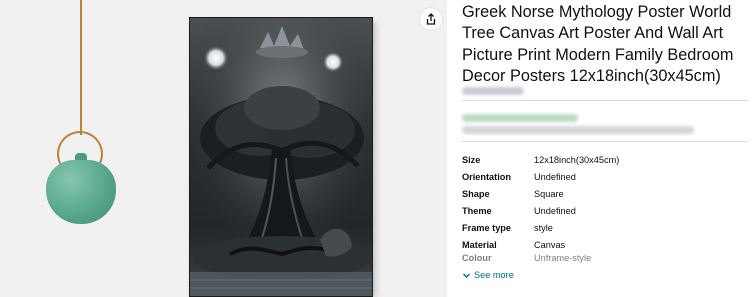  Describe the element at coordinates (487, 176) in the screenshot. I see `spec-key: Orientation` at that location.